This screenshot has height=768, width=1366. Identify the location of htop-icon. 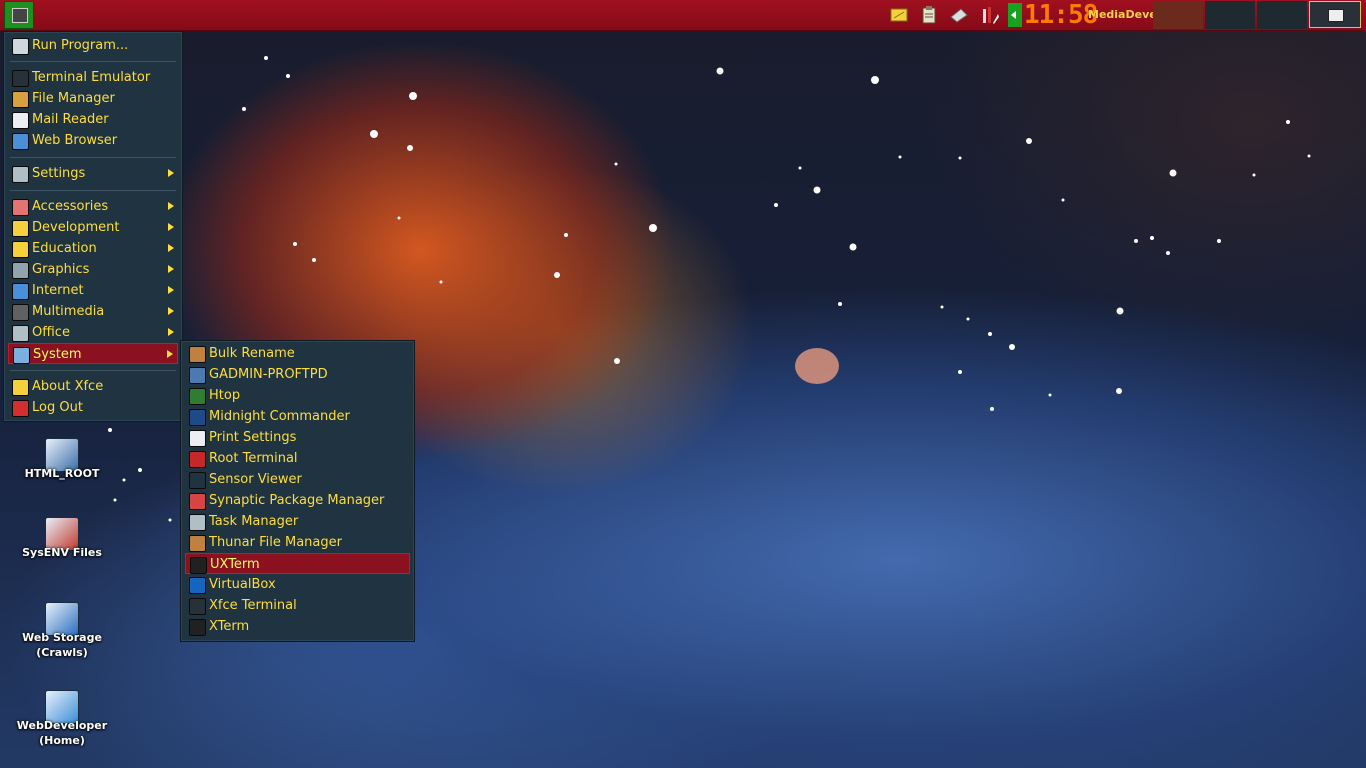
(197, 396).